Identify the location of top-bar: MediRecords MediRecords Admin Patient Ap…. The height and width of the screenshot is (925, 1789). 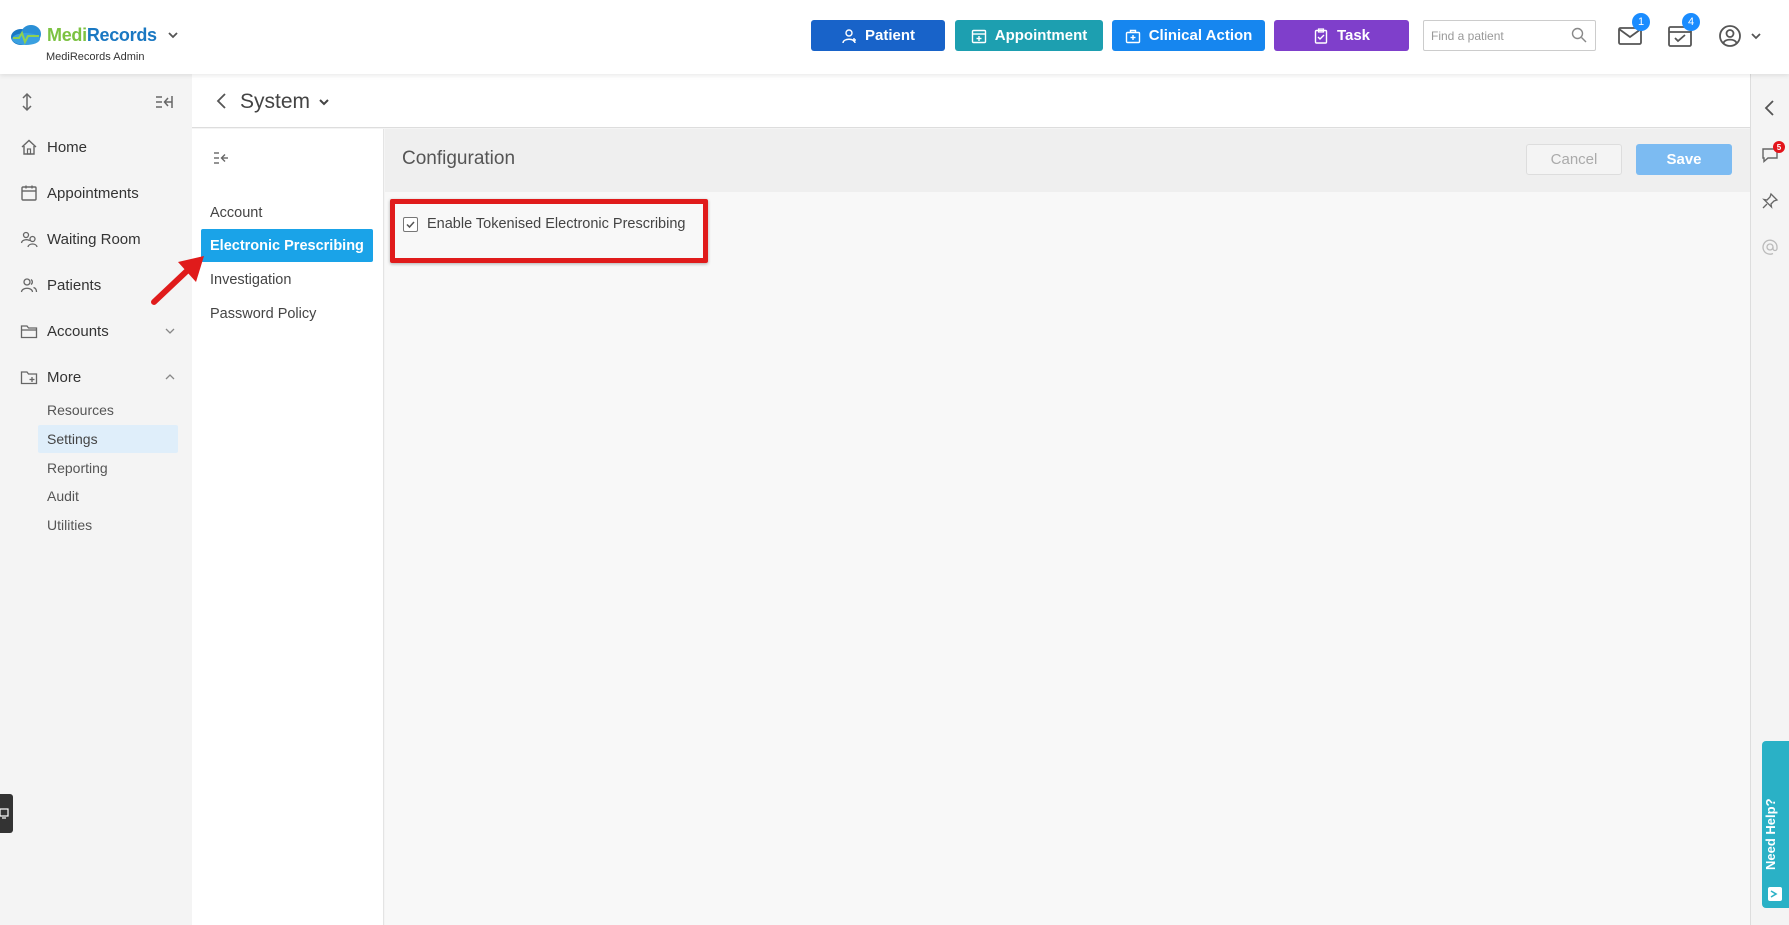
(894, 37).